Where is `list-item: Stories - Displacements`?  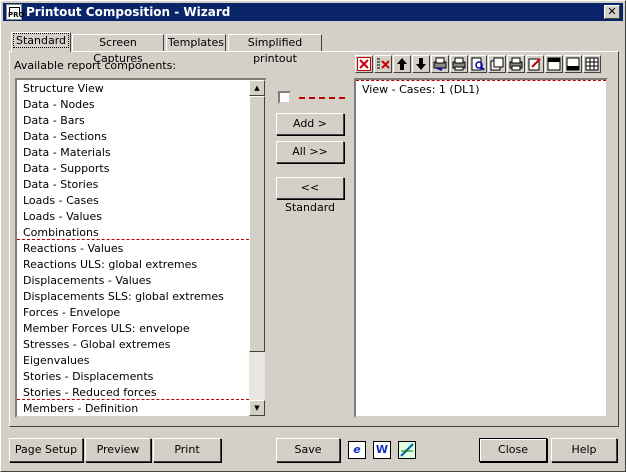 list-item: Stories - Displacements is located at coordinates (88, 377).